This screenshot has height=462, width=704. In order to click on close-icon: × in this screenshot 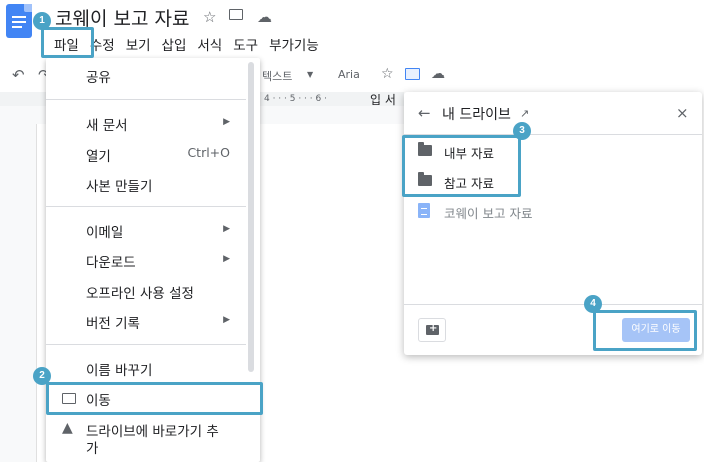, I will do `click(682, 113)`.